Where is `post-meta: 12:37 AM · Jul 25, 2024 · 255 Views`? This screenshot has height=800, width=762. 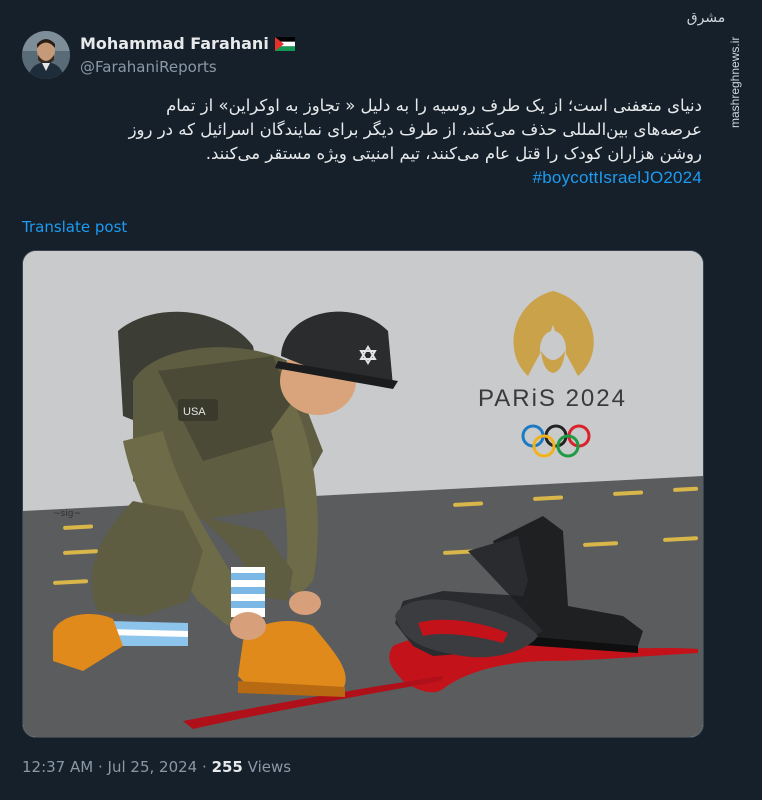 post-meta: 12:37 AM · Jul 25, 2024 · 255 Views is located at coordinates (156, 767).